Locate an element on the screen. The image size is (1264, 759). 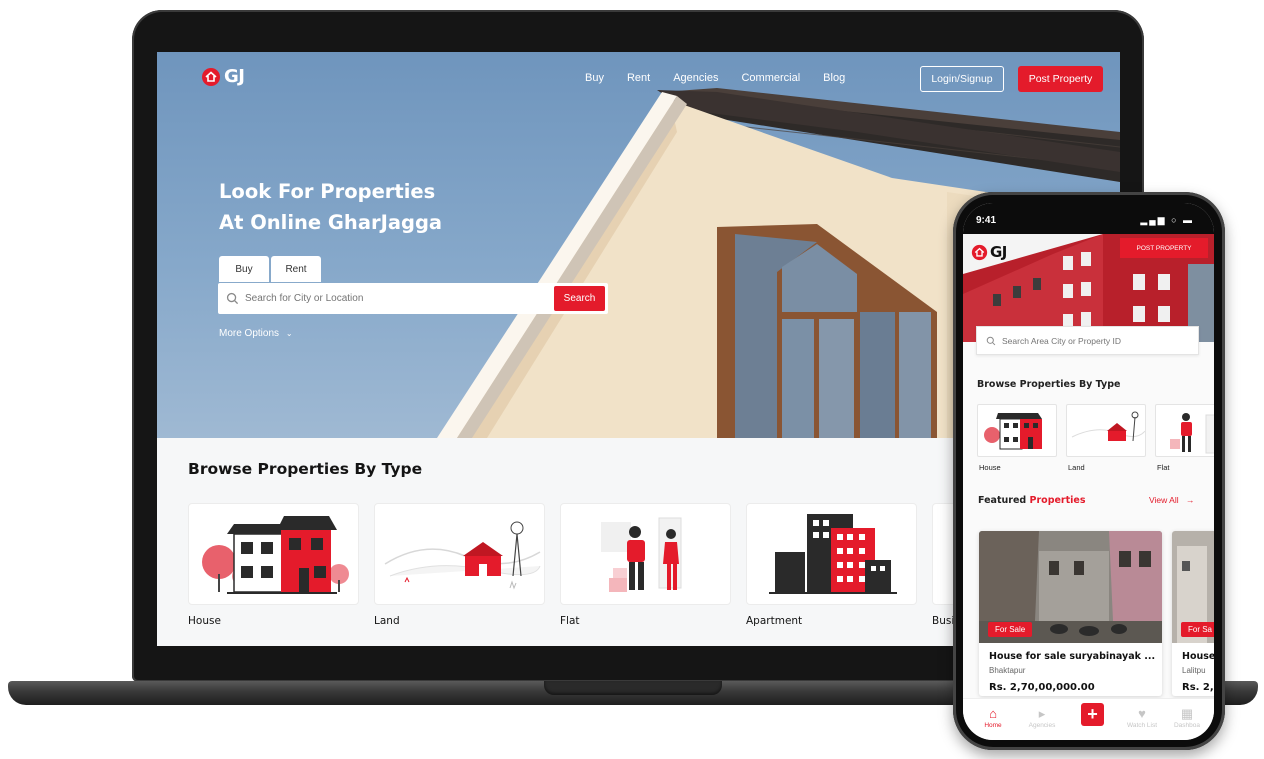
featured-heading: Featured Properties is located at coordinates (1032, 500).